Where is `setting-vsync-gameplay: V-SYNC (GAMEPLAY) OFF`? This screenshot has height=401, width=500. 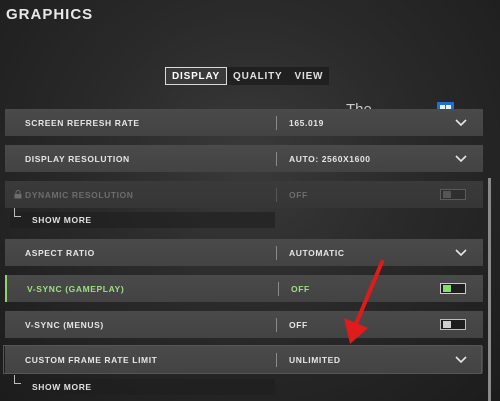 setting-vsync-gameplay: V-SYNC (GAMEPLAY) OFF is located at coordinates (244, 288).